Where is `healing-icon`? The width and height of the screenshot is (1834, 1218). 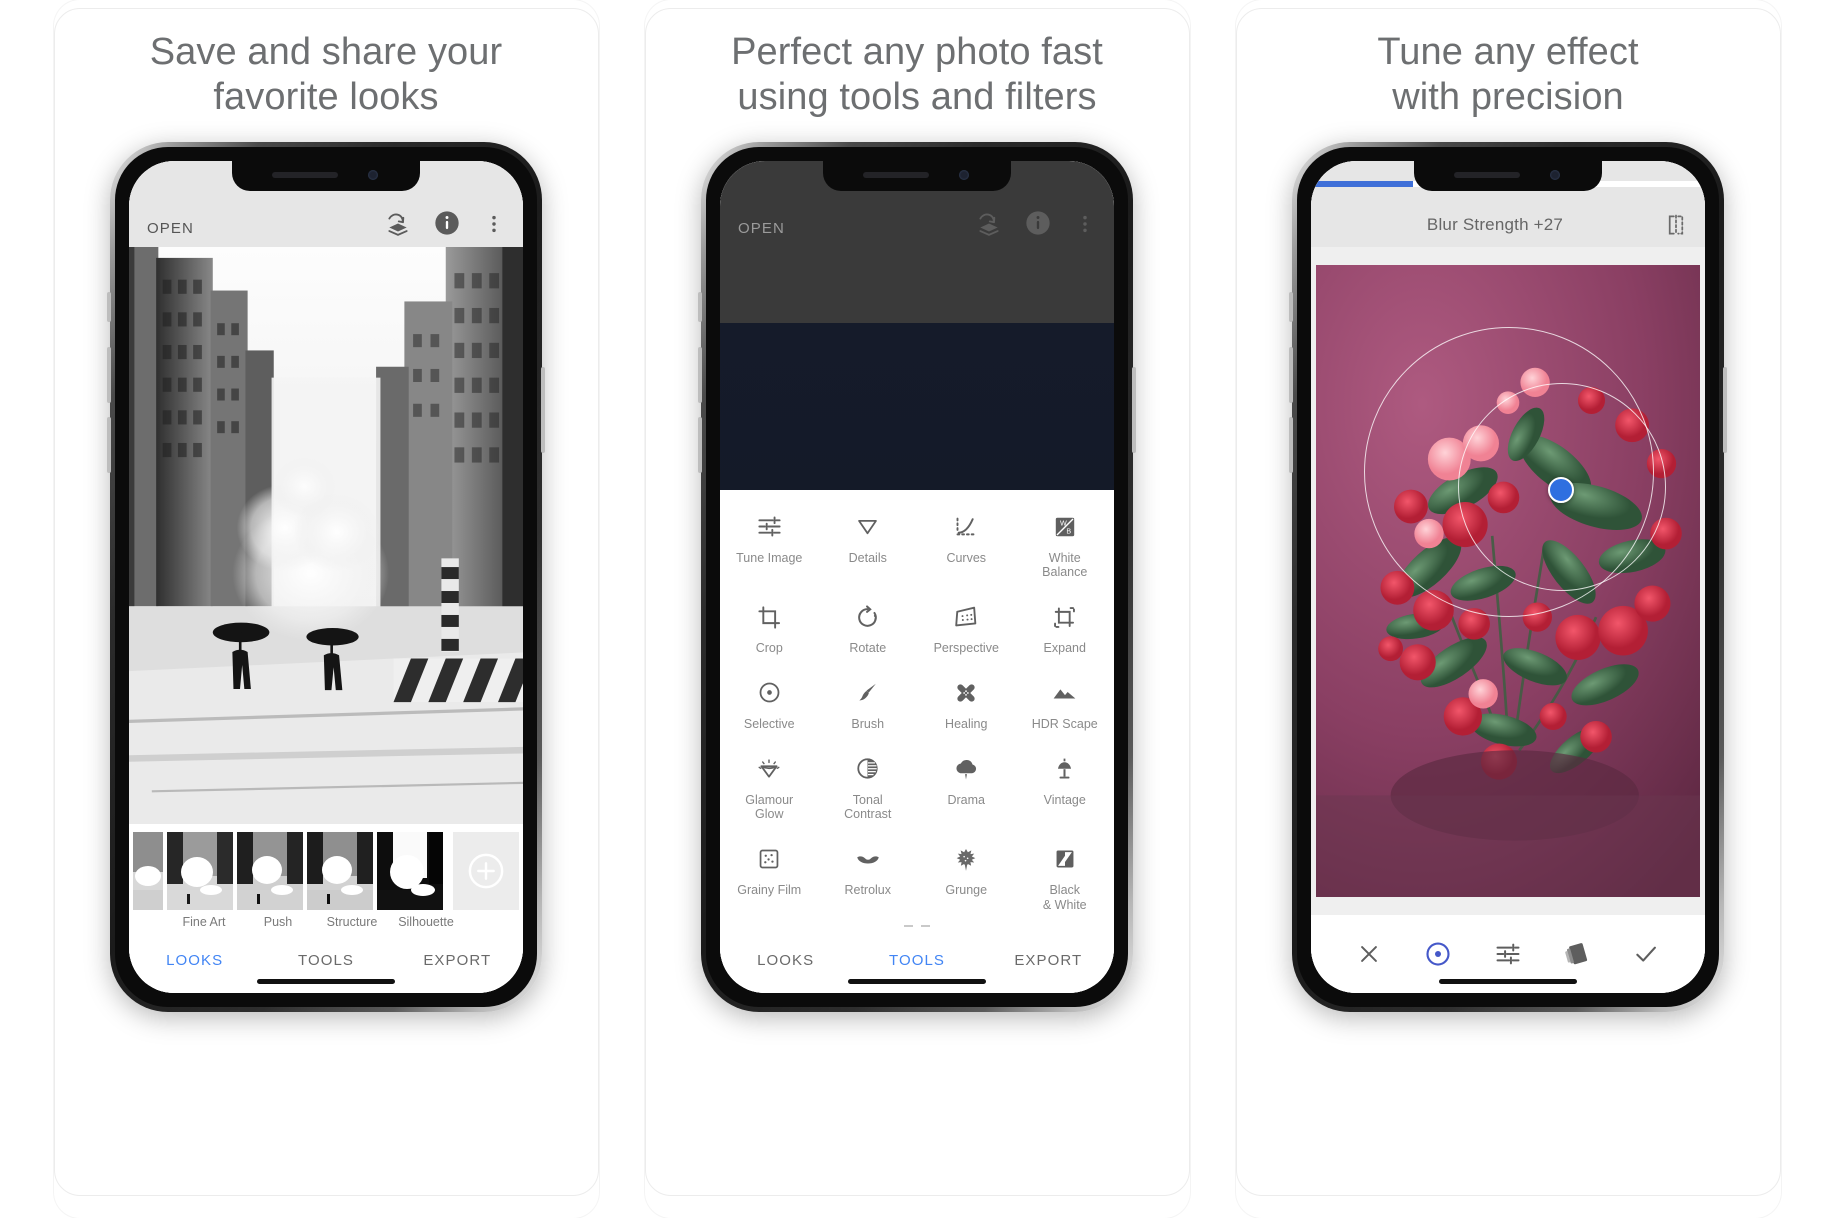
healing-icon is located at coordinates (966, 693).